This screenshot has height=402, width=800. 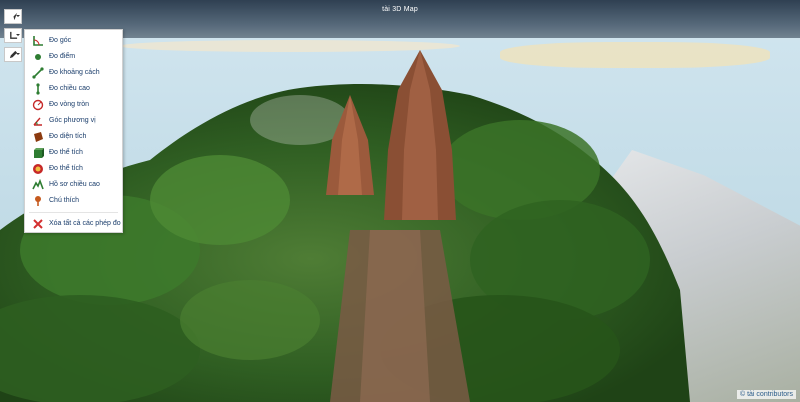 I want to click on menu-item-measure-area: Đo diện tích, so click(x=73, y=136).